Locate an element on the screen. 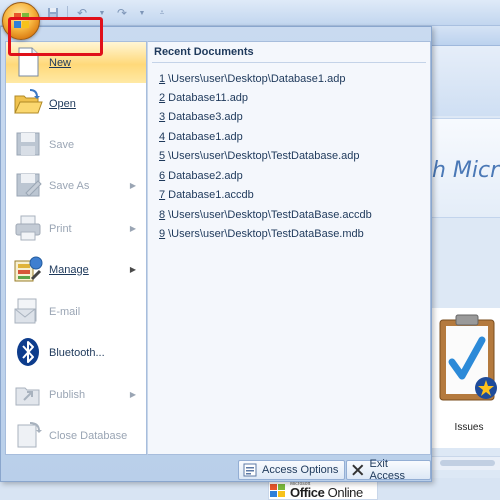 This screenshot has height=500, width=500. menu-item-close-database: Close Database is located at coordinates (76, 435).